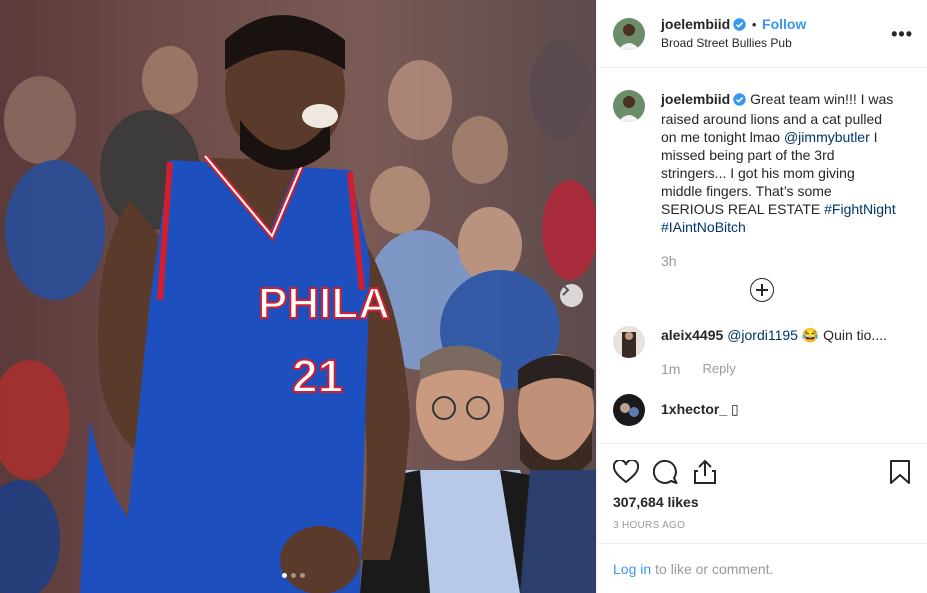 The width and height of the screenshot is (927, 593). What do you see at coordinates (566, 290) in the screenshot?
I see `carousel-next-icon` at bounding box center [566, 290].